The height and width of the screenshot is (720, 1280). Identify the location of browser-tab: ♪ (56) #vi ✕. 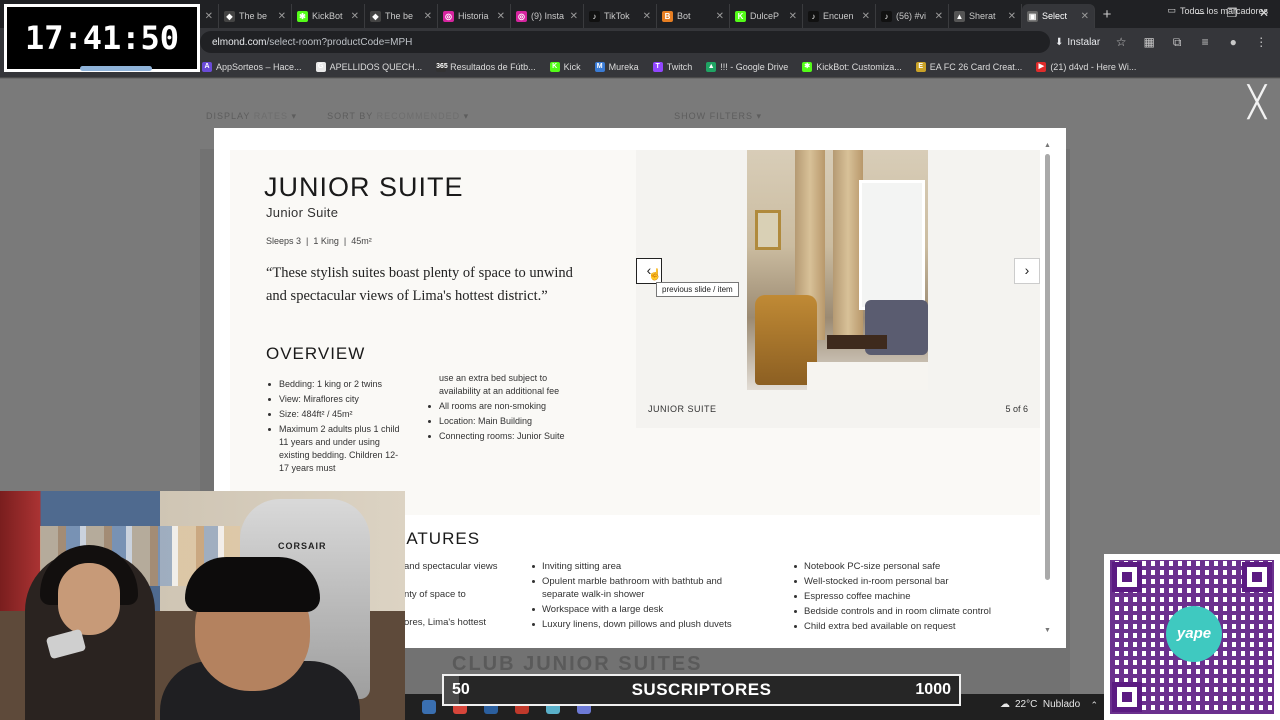
(912, 16).